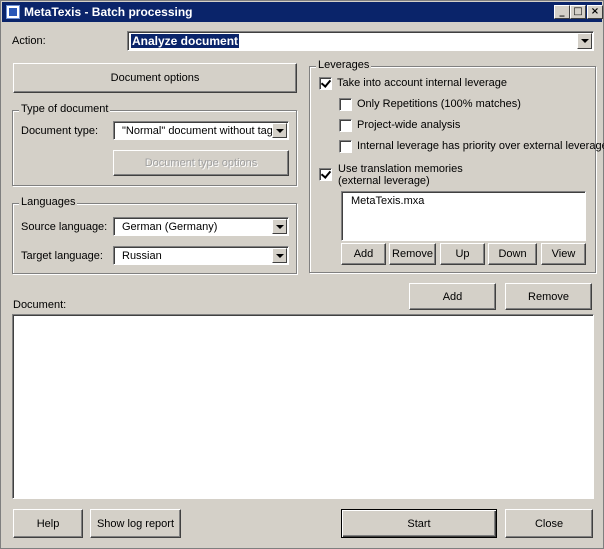 The width and height of the screenshot is (604, 549). What do you see at coordinates (345, 104) in the screenshot?
I see `only-repetitions-checkbox` at bounding box center [345, 104].